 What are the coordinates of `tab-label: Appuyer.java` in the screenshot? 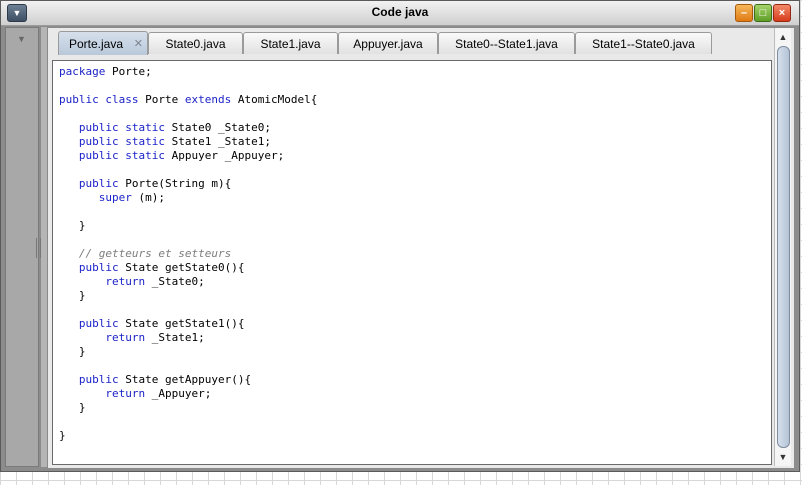 It's located at (388, 44).